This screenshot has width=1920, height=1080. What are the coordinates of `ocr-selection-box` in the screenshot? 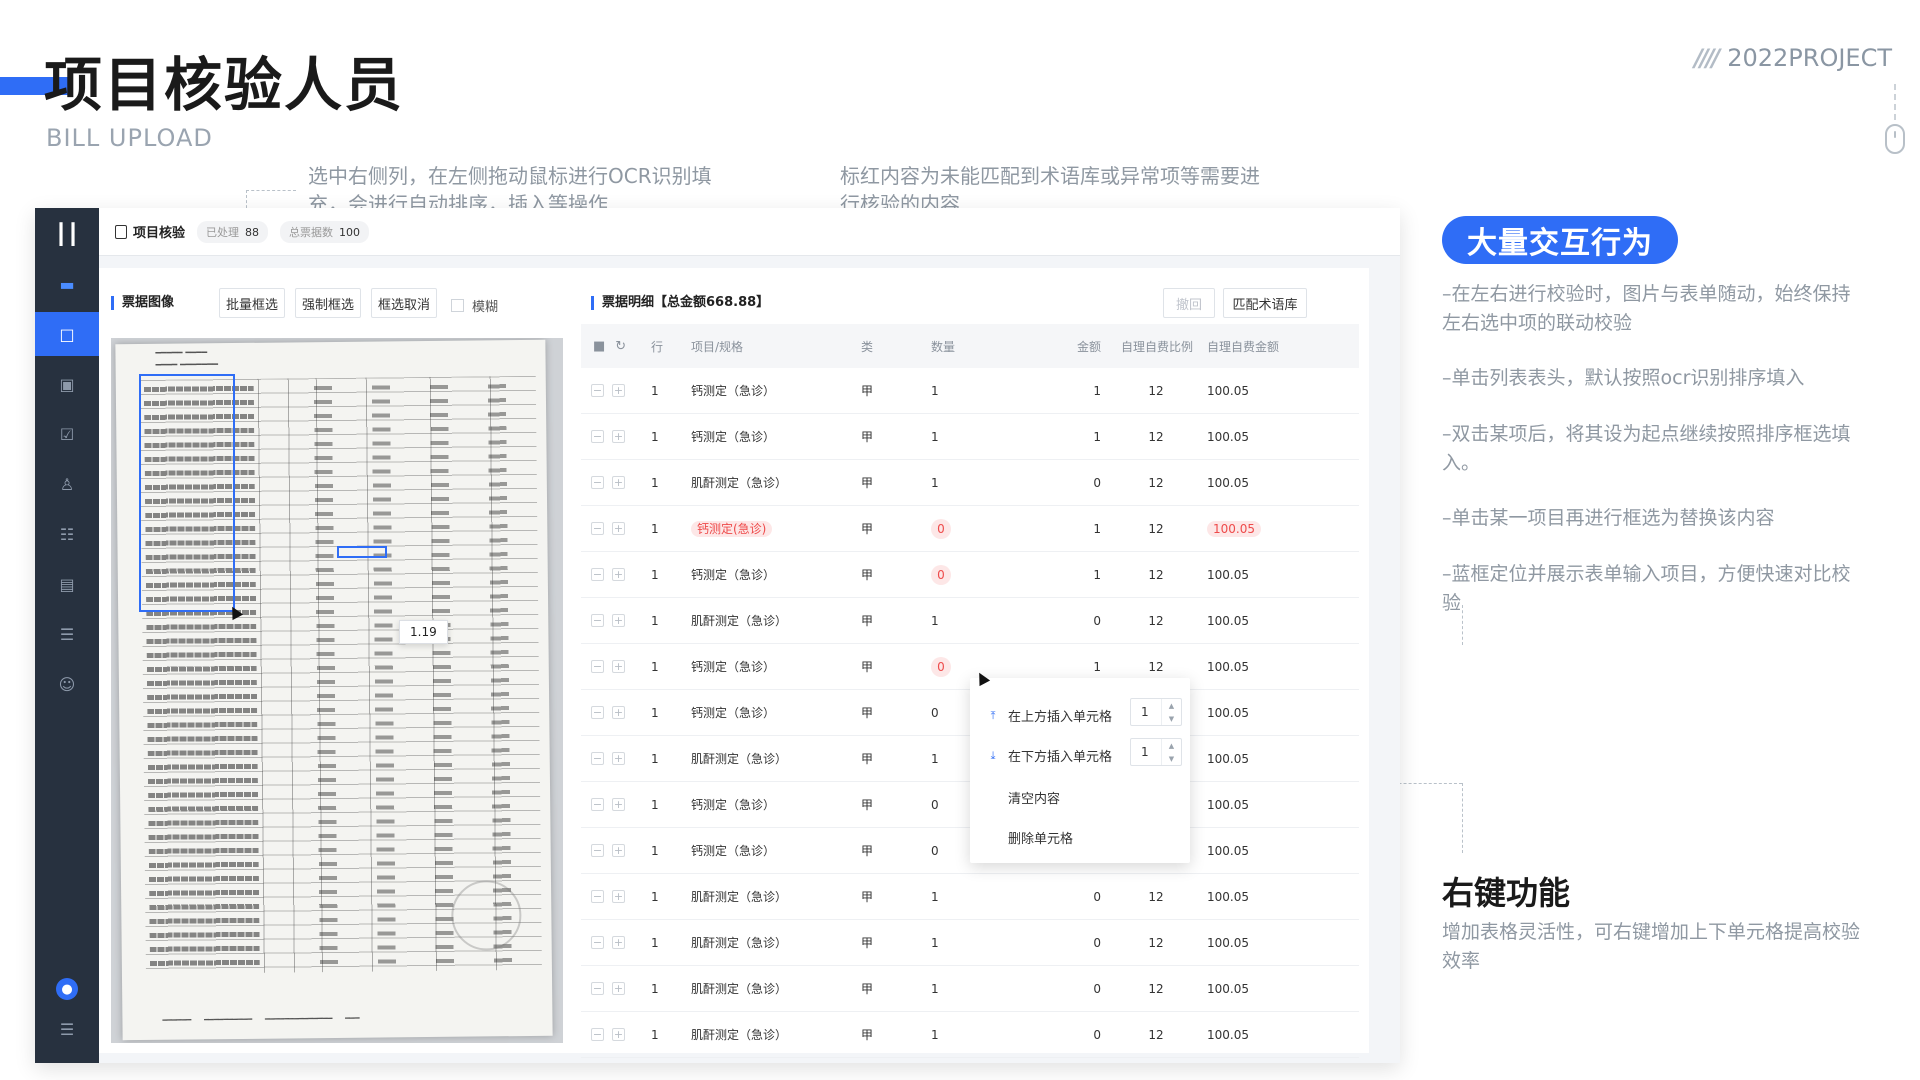 It's located at (187, 493).